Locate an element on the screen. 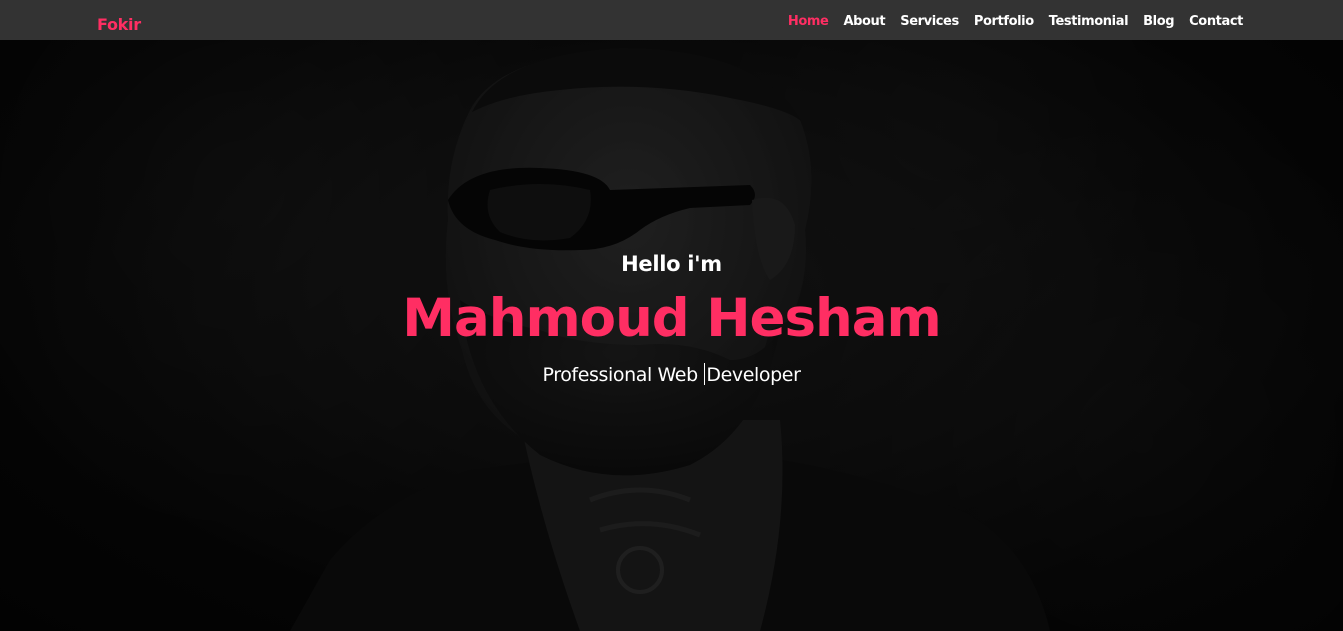 The height and width of the screenshot is (631, 1343). nav-link-services: Services is located at coordinates (929, 21).